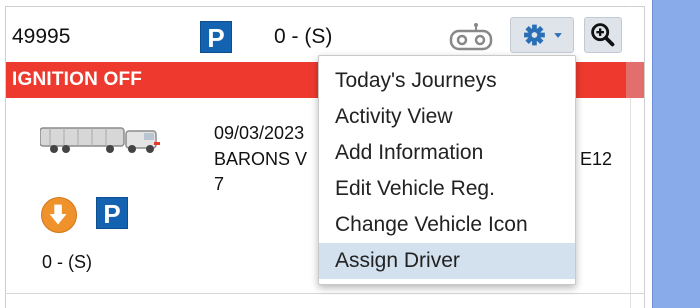 This screenshot has height=308, width=700. What do you see at coordinates (676, 154) in the screenshot?
I see `right-side-panel` at bounding box center [676, 154].